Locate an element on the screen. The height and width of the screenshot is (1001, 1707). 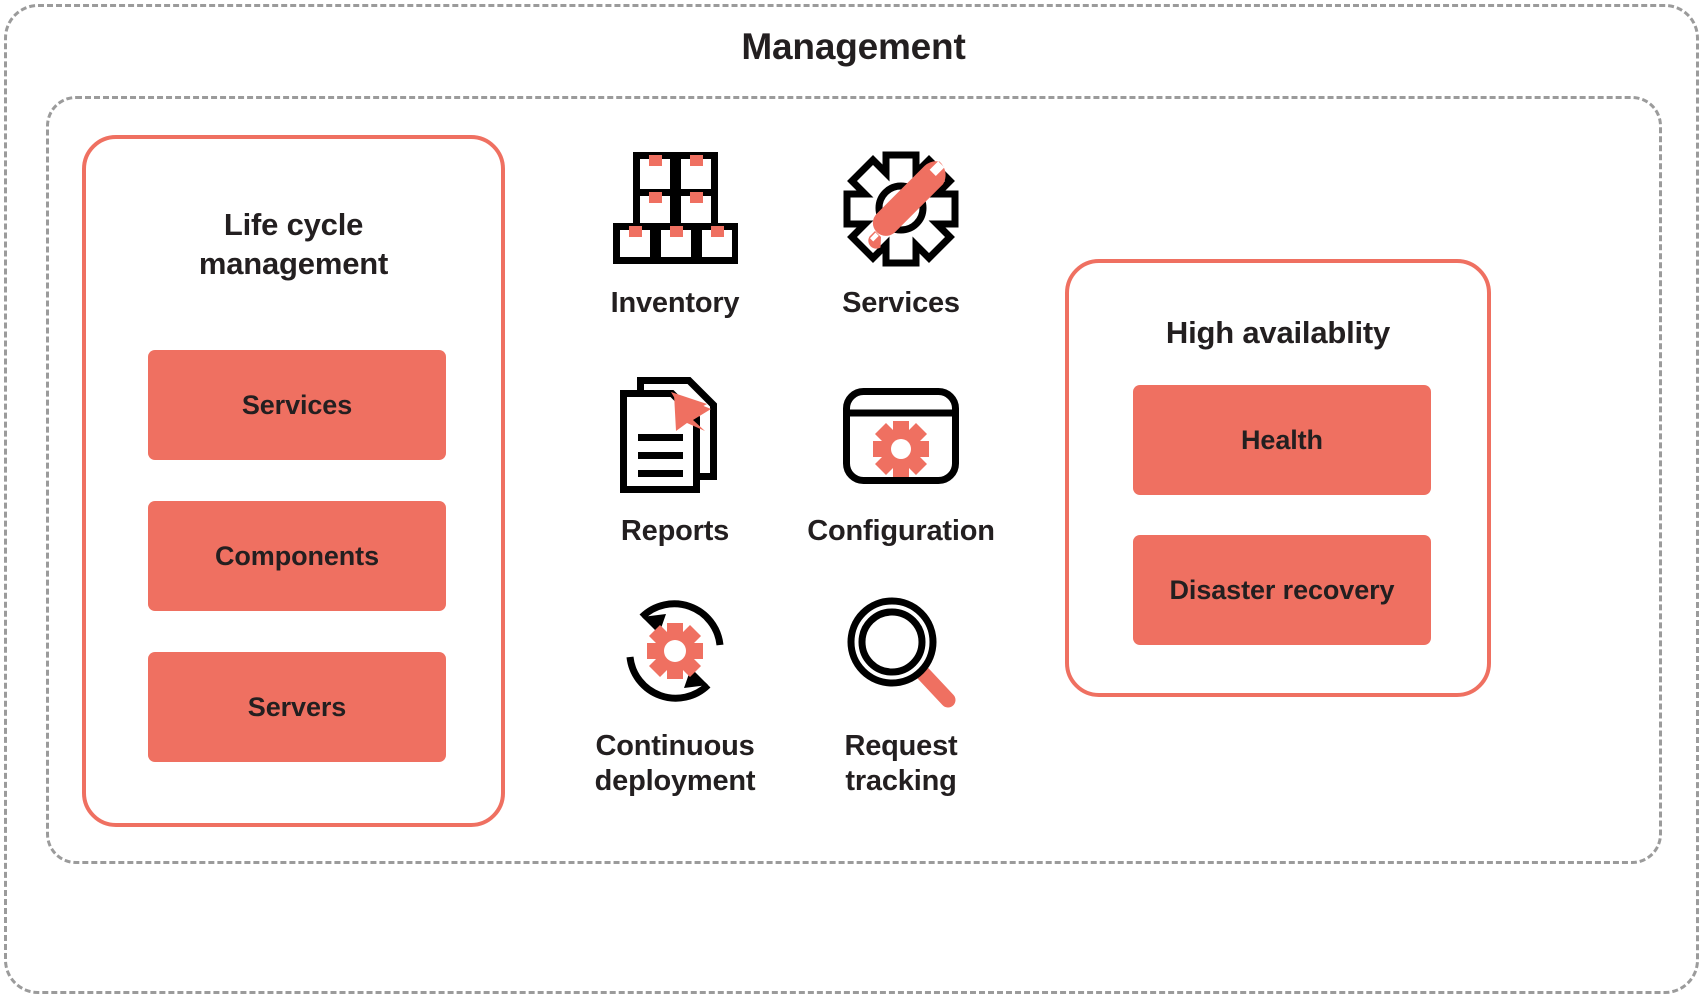
feature-continuous-deployment: Continuous deployment is located at coordinates (675, 691).